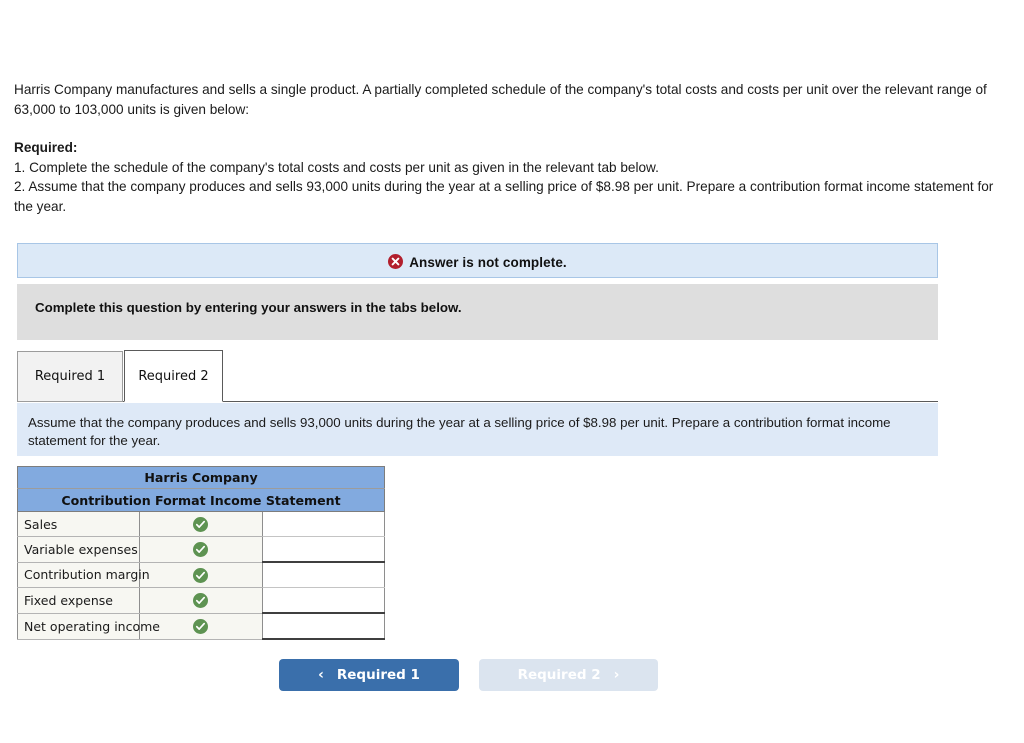  I want to click on table-header-company: Harris Company, so click(201, 477).